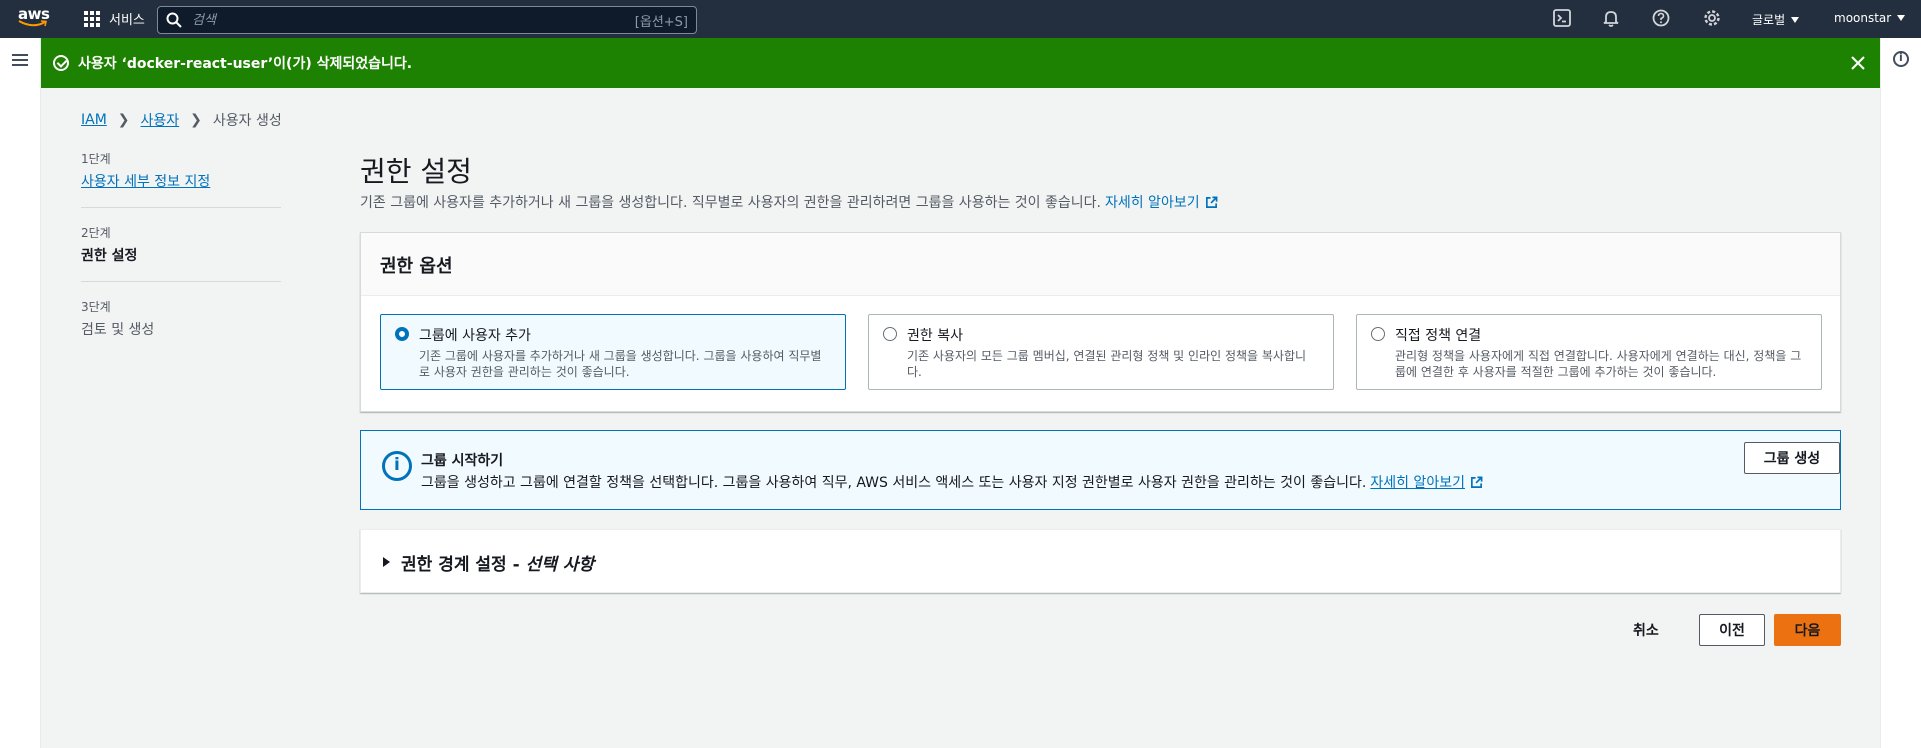 This screenshot has height=748, width=1921. Describe the element at coordinates (20, 60) in the screenshot. I see `menu-hamburger-icon` at that location.